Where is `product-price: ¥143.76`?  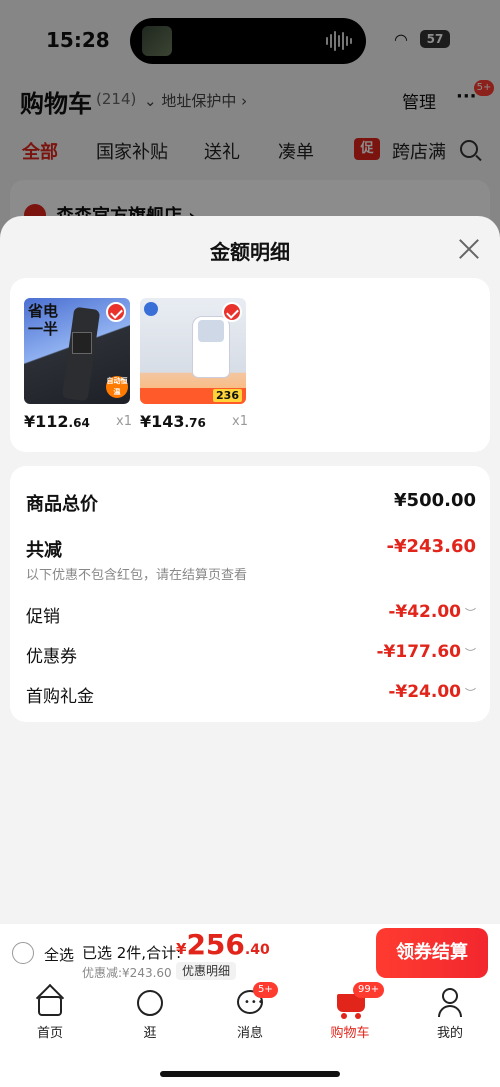 product-price: ¥143.76 is located at coordinates (173, 421).